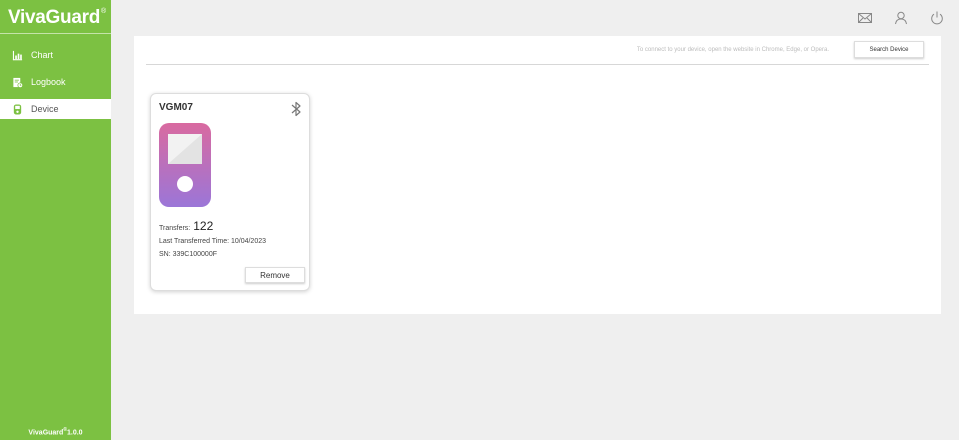 The height and width of the screenshot is (440, 959). I want to click on logbook-icon, so click(18, 82).